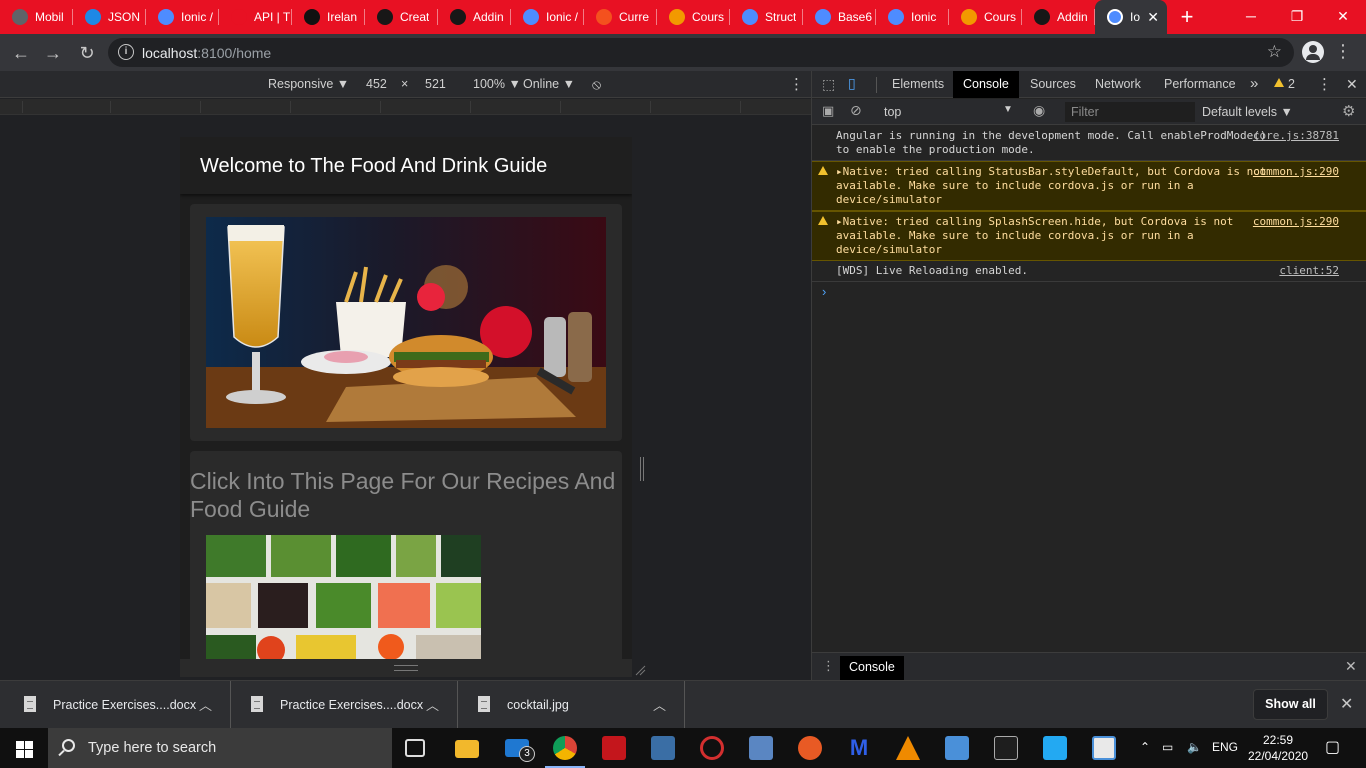  Describe the element at coordinates (1145, 747) in the screenshot. I see `tray-overflow-icon: ⌃` at that location.